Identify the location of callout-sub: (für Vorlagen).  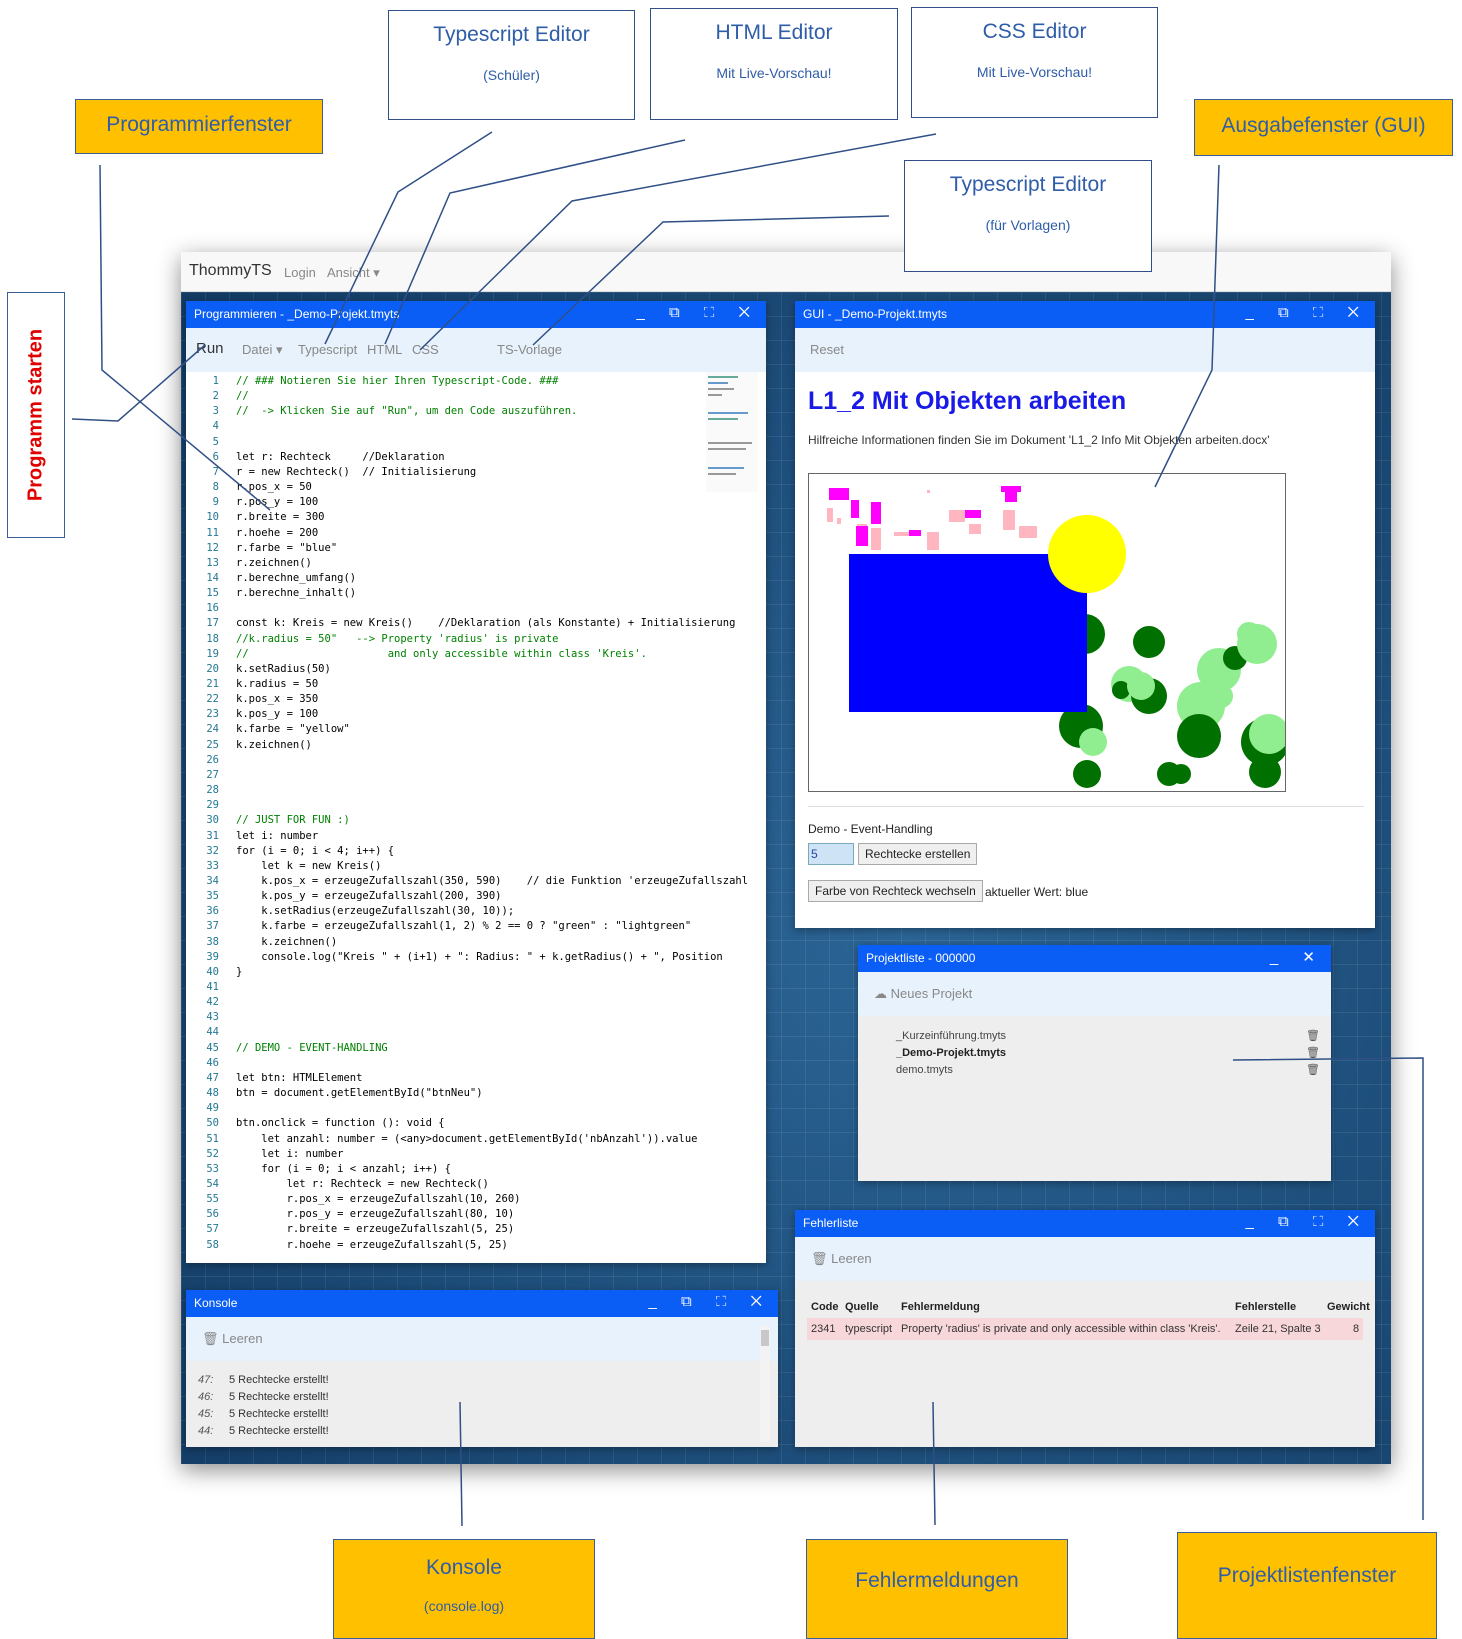
(1028, 225).